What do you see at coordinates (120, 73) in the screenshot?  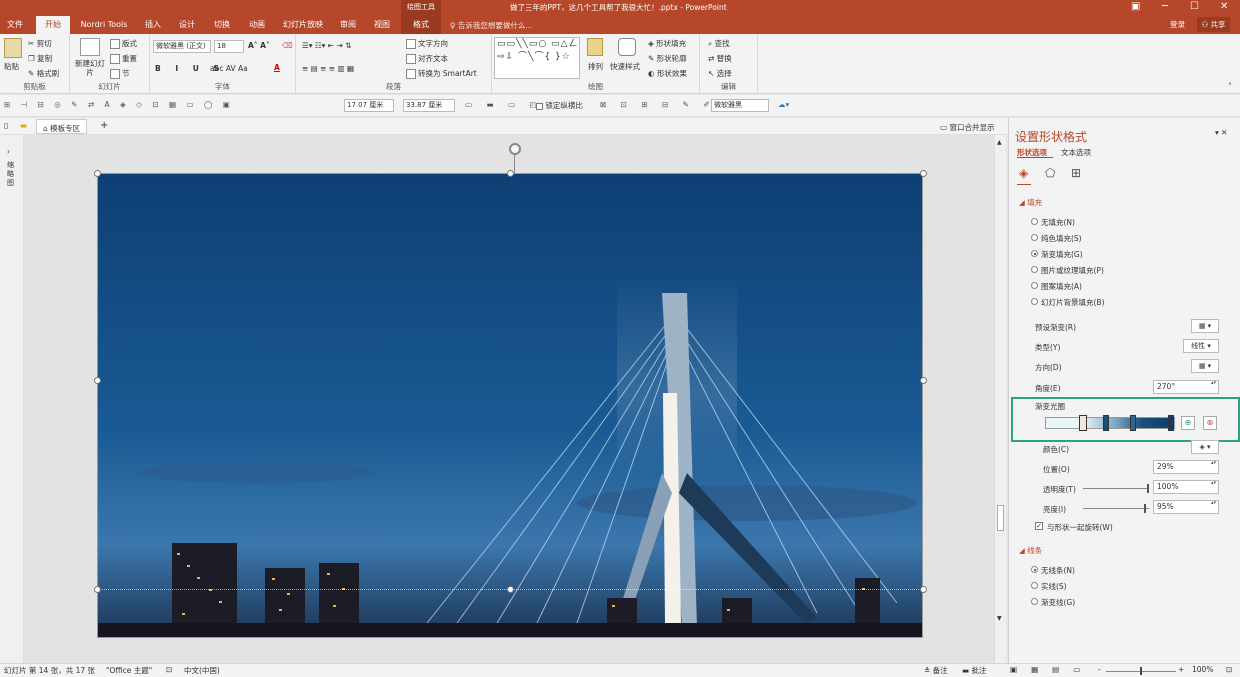 I see `section-button: 节` at bounding box center [120, 73].